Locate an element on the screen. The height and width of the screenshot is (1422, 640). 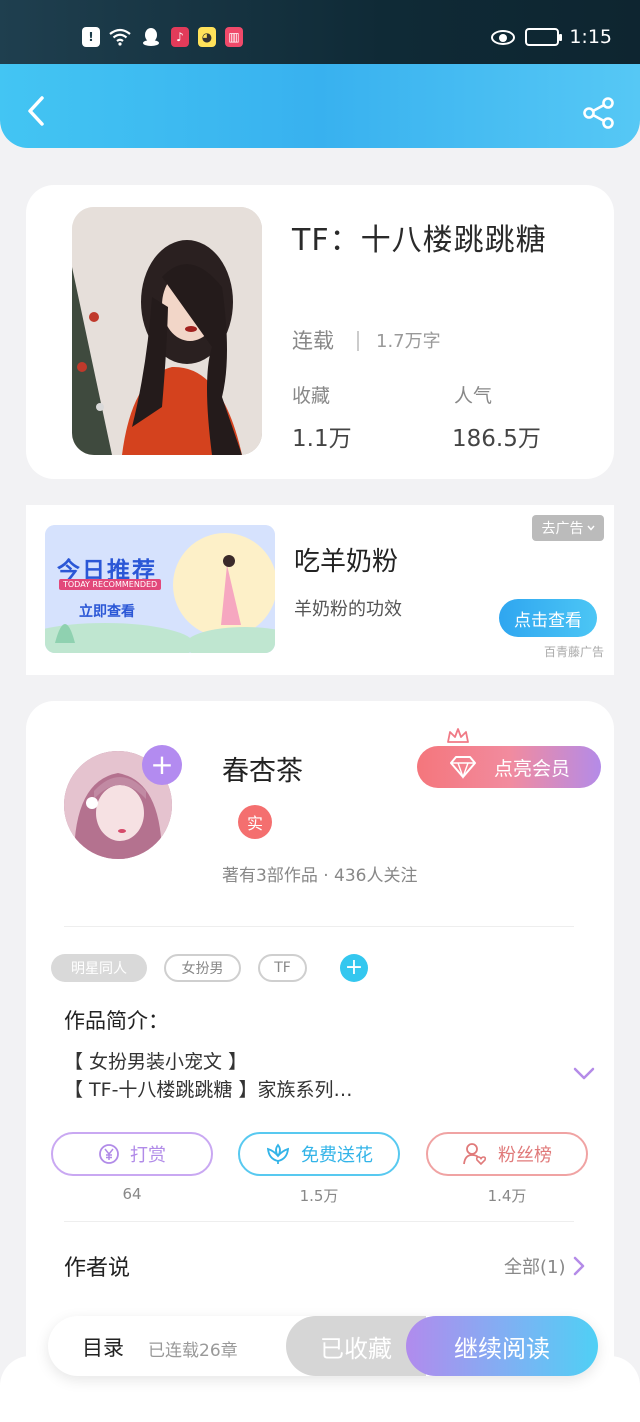
add-tag-button: + is located at coordinates (354, 968).